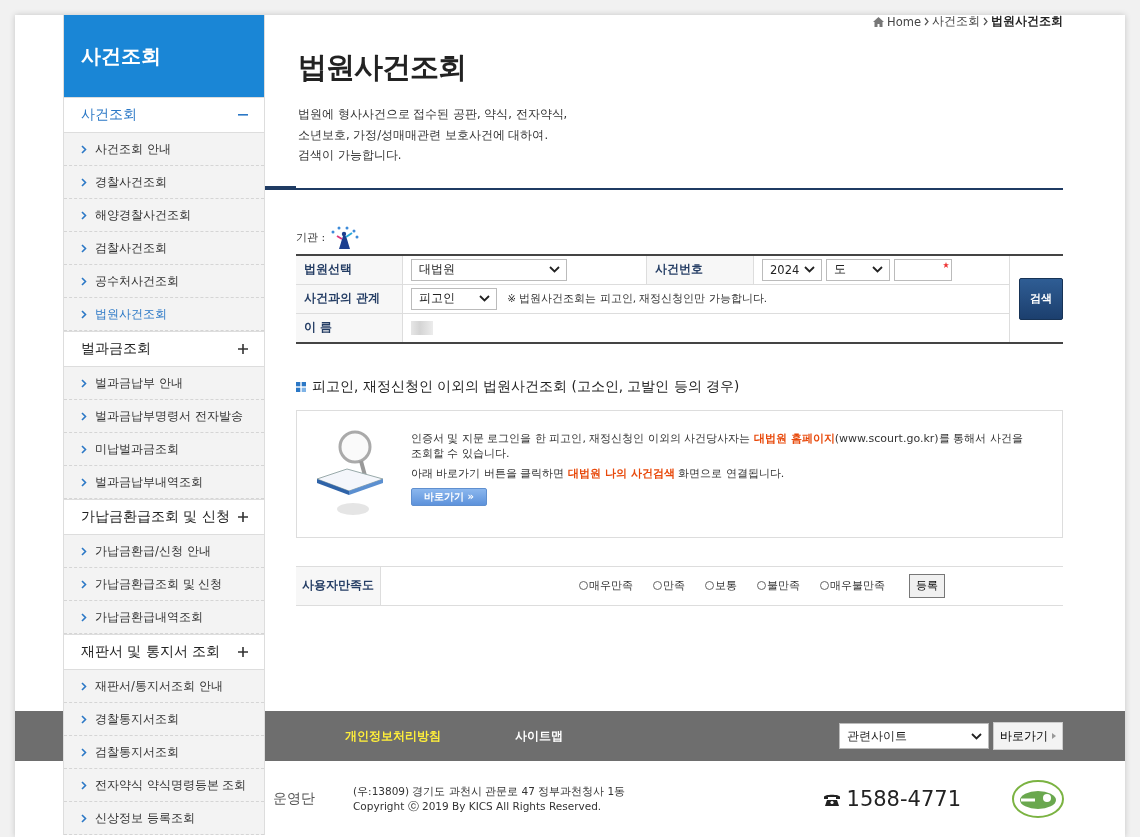 This screenshot has width=1140, height=837. I want to click on sidebar-item-label: 가납금환급조회 및 신청, so click(159, 584).